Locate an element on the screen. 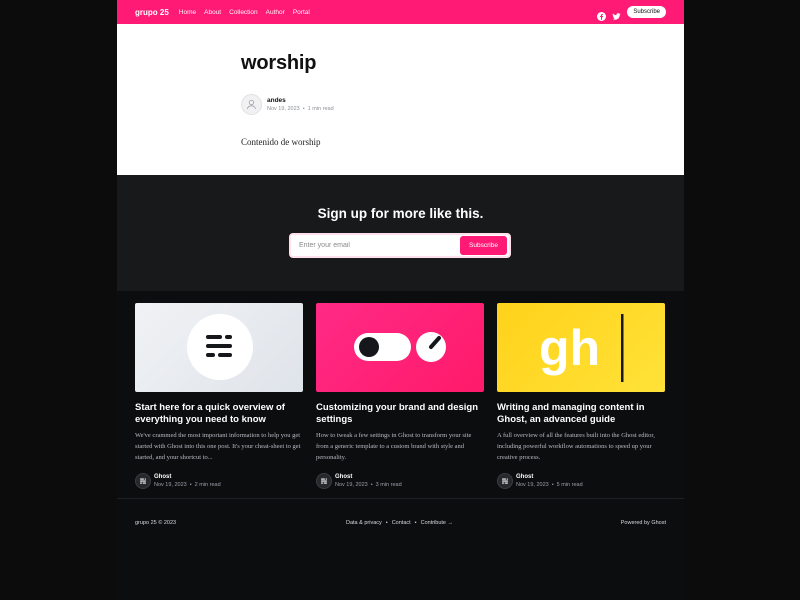  footer-copyright: grupo 25 © 2023 is located at coordinates (156, 523).